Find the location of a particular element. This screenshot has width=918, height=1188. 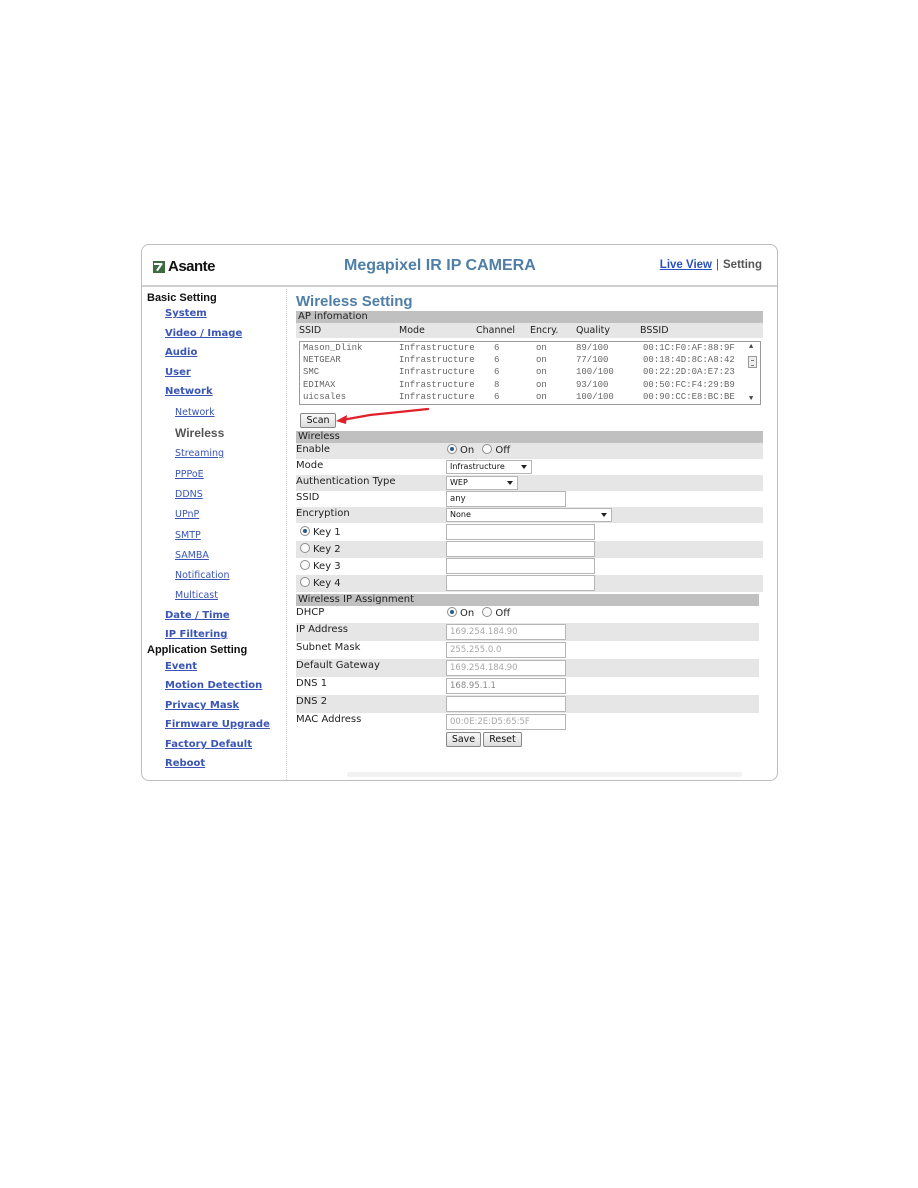

dhcp-off-radio is located at coordinates (487, 612).